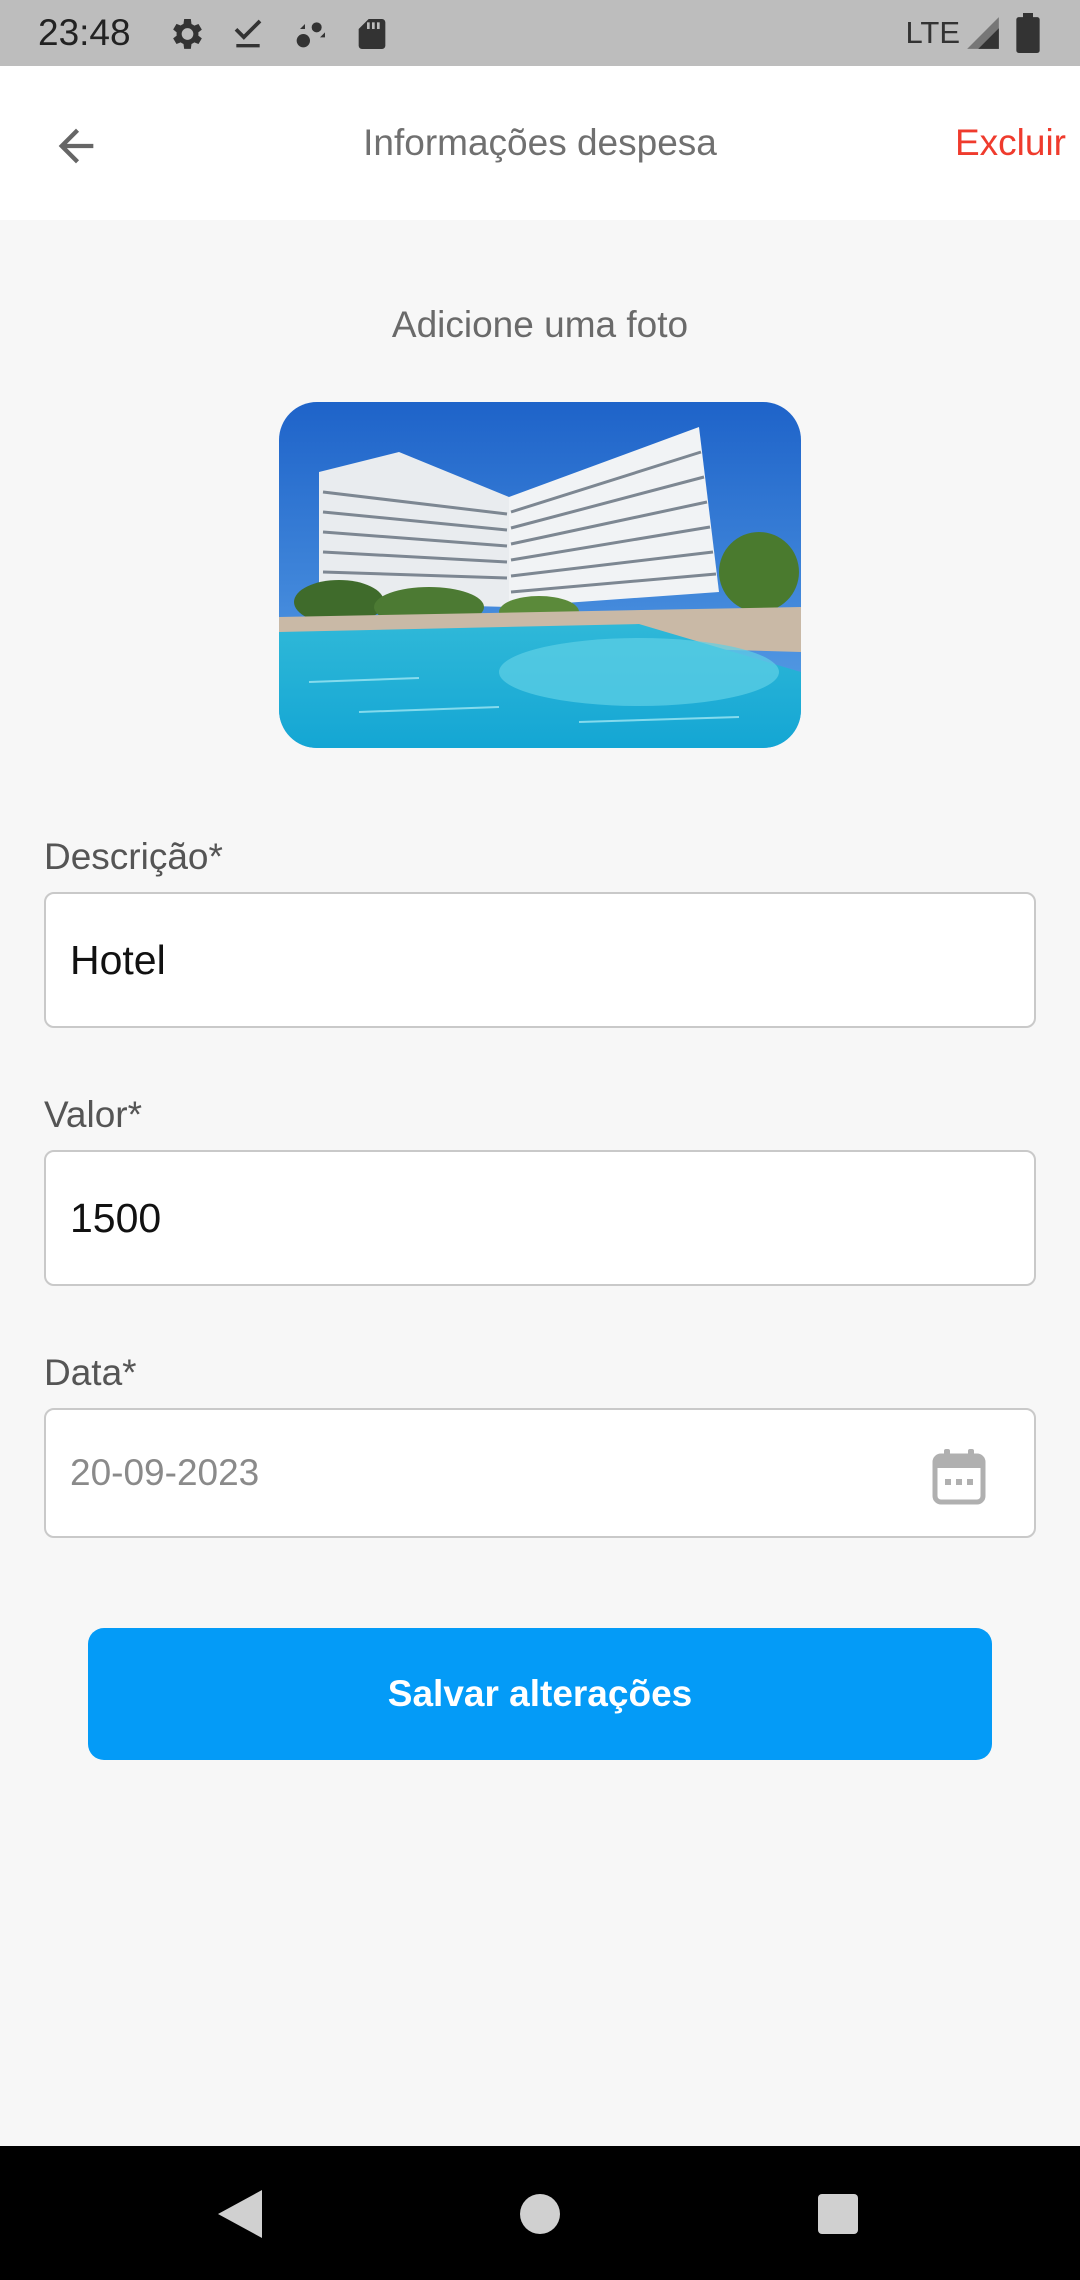 The width and height of the screenshot is (1080, 2280). Describe the element at coordinates (248, 34) in the screenshot. I see `download-done-icon` at that location.